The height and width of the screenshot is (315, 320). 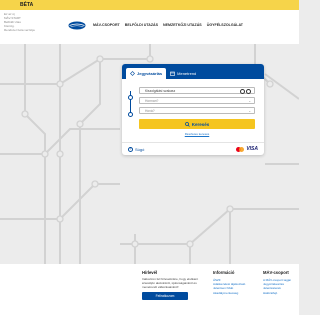 I want to click on plus-circle-icon, so click(x=248, y=91).